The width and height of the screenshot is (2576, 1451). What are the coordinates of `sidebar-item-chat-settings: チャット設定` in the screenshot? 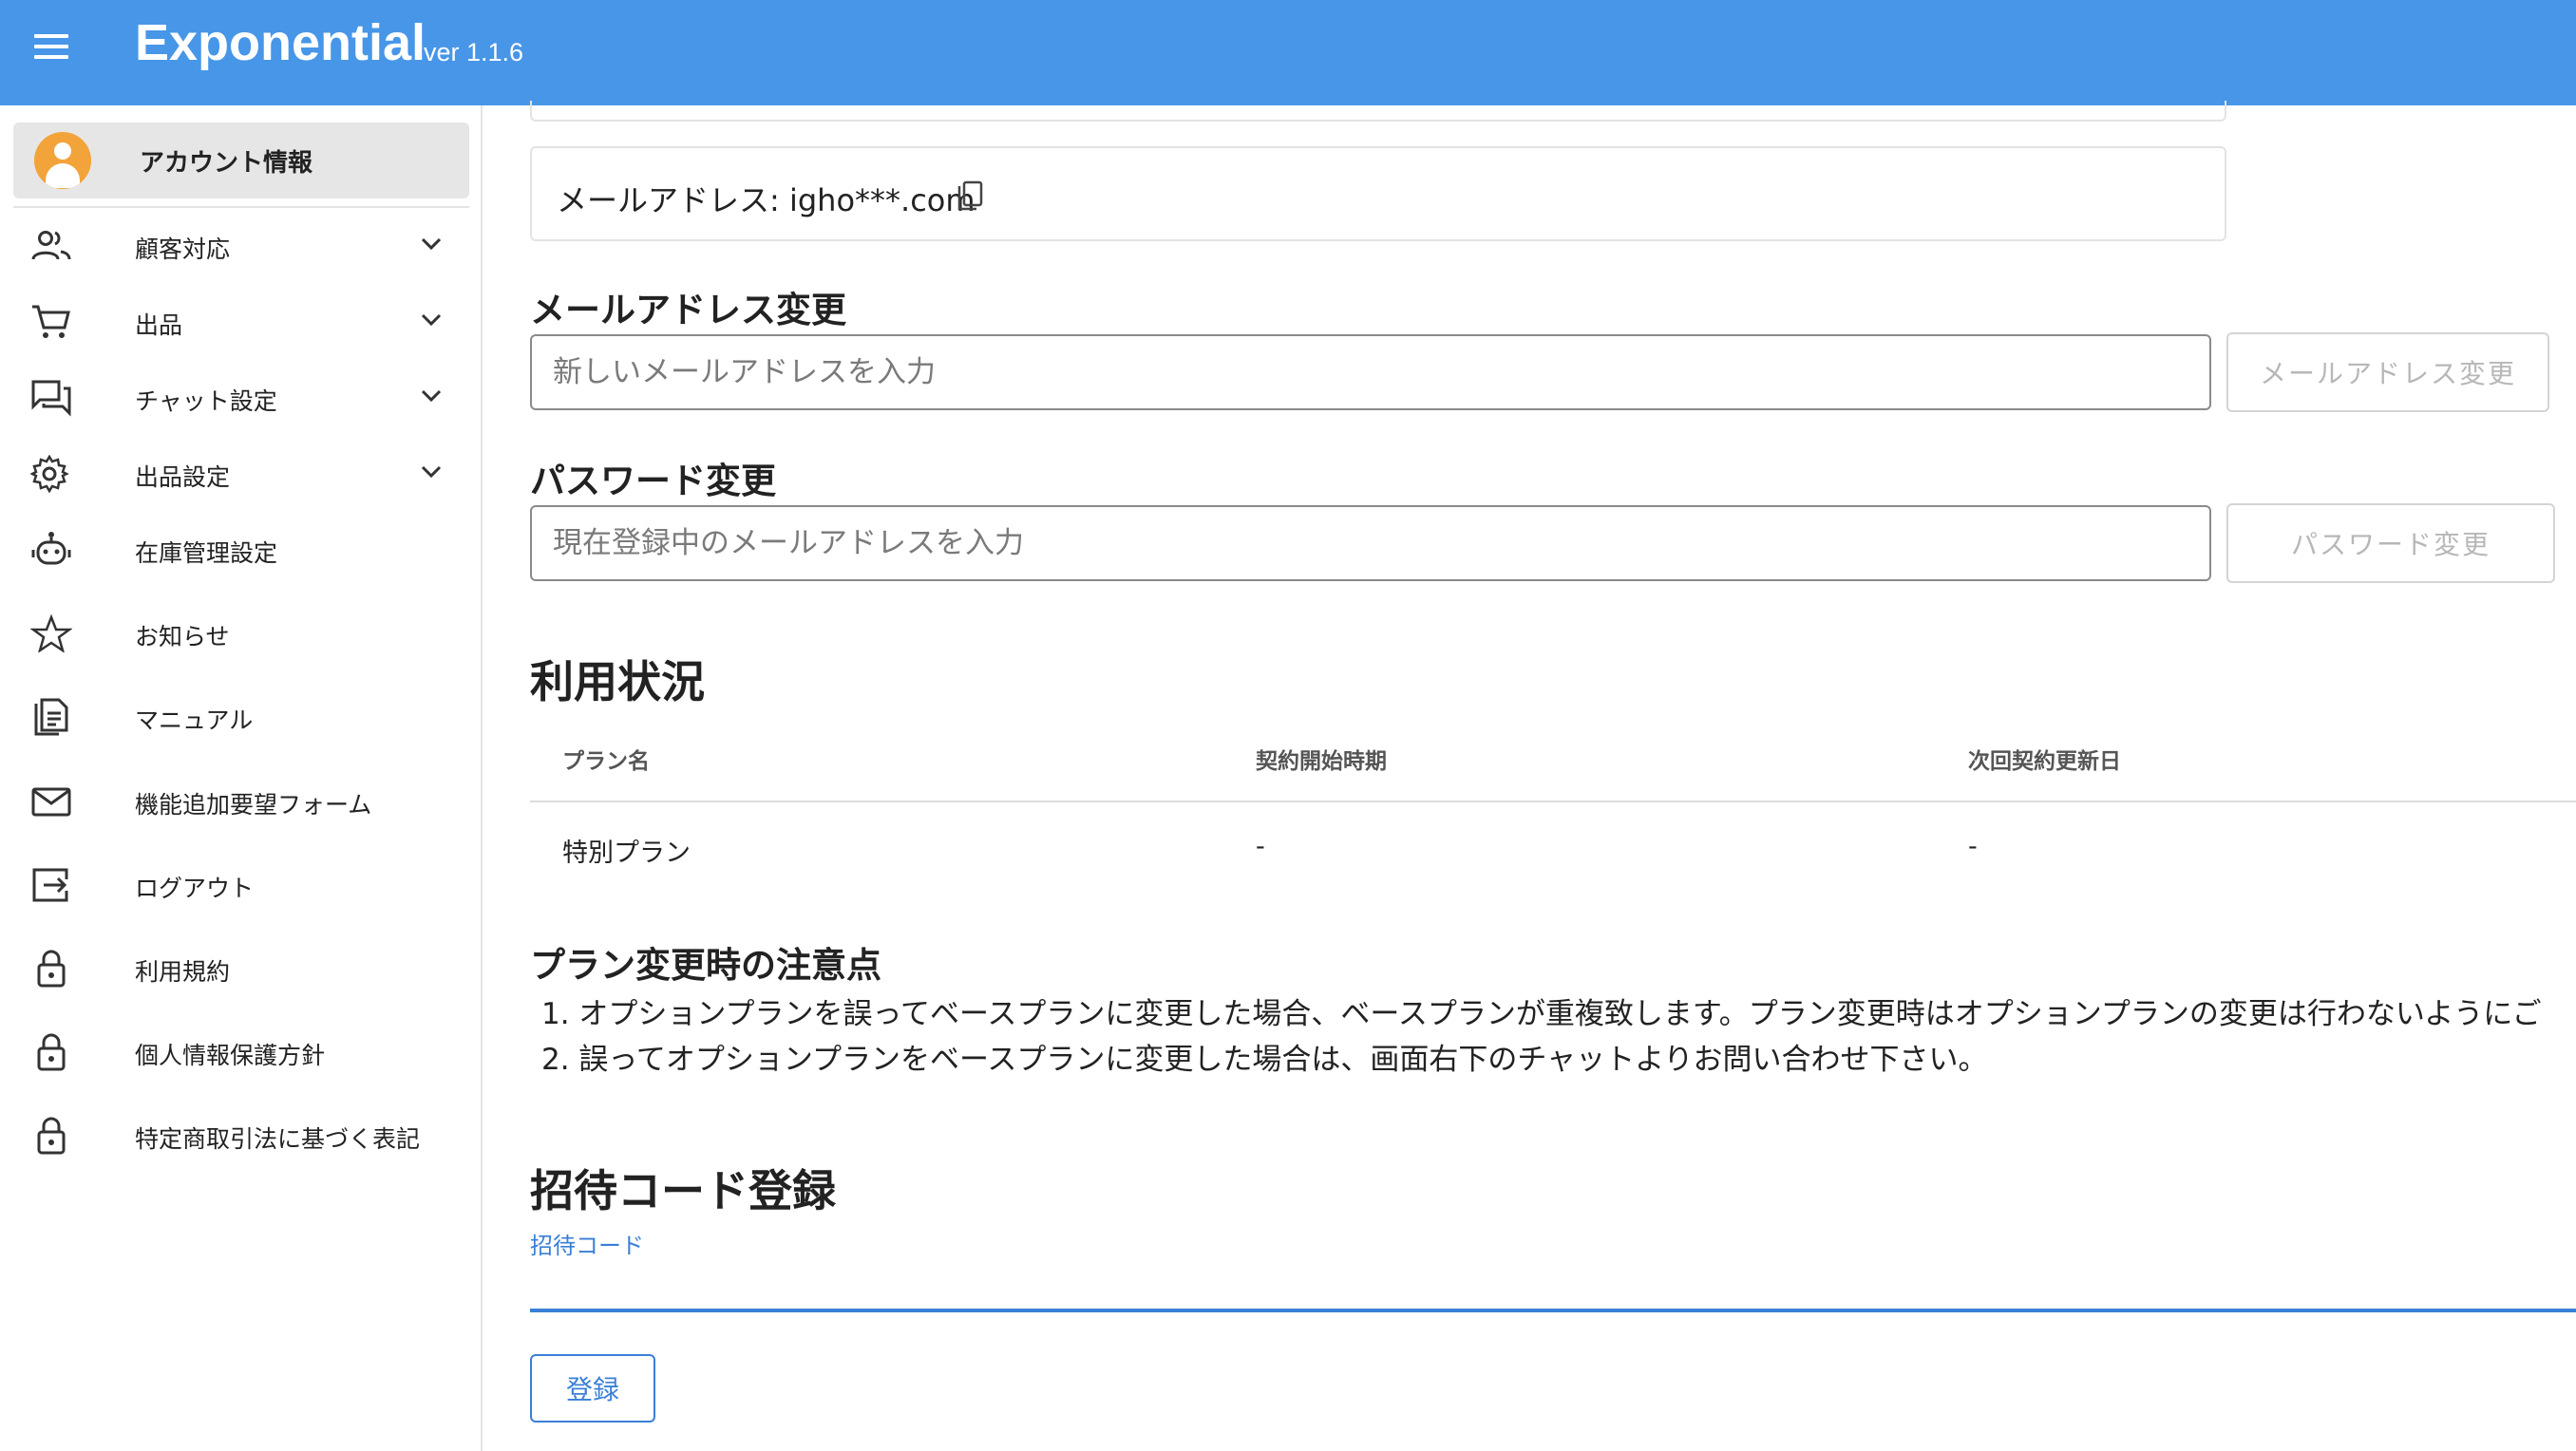 It's located at (240, 397).